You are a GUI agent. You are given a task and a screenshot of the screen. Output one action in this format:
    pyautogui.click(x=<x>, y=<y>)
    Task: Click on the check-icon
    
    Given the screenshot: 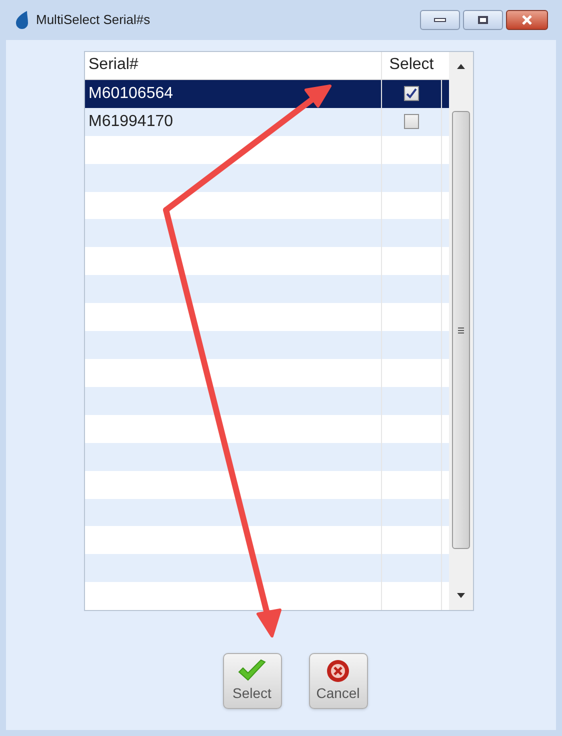 What is the action you would take?
    pyautogui.click(x=411, y=94)
    